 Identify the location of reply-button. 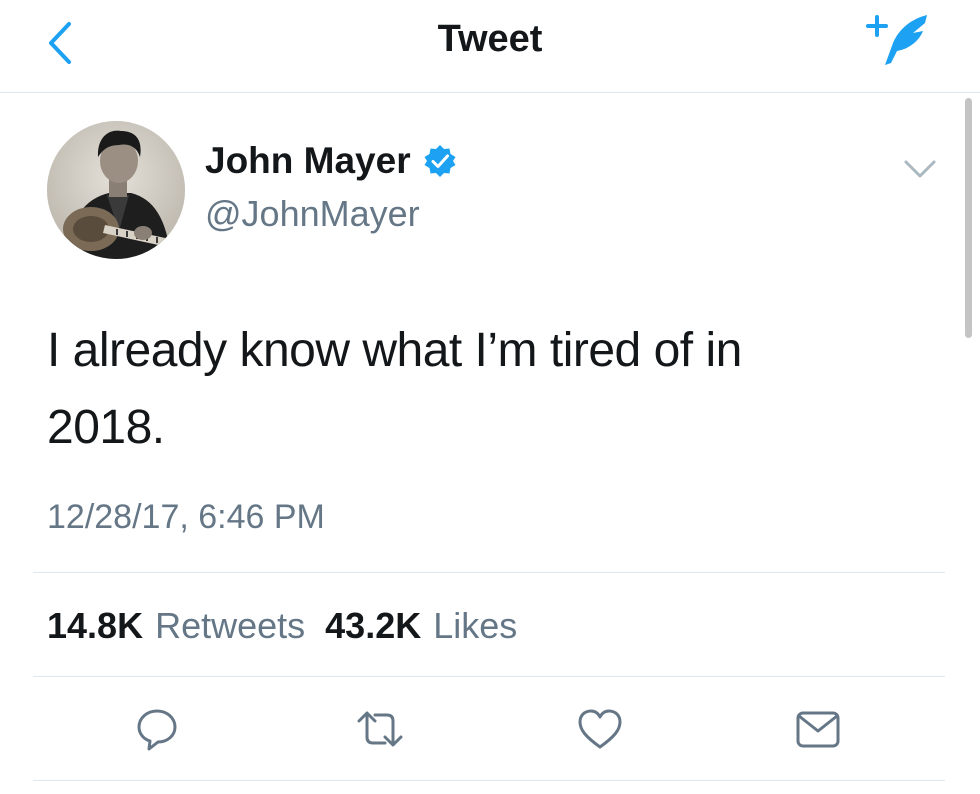
(157, 729).